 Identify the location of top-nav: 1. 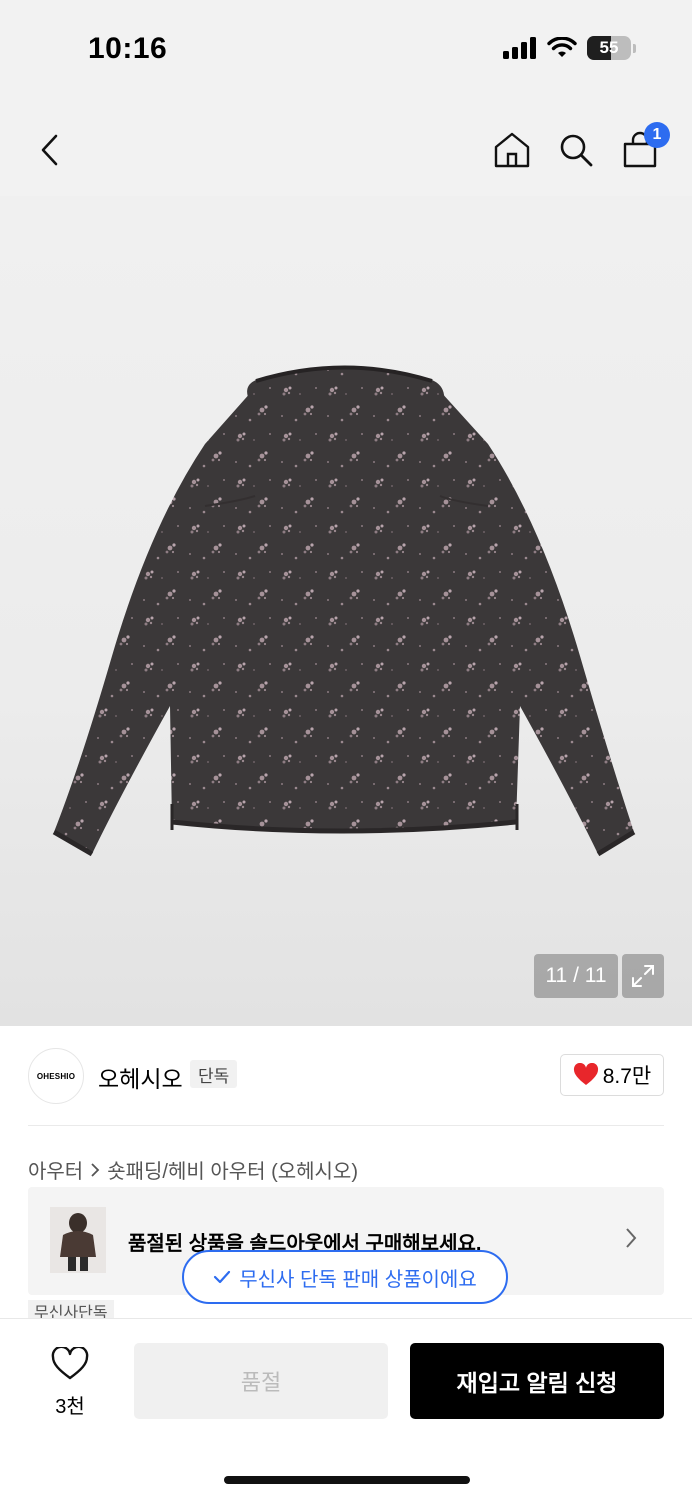
(346, 148).